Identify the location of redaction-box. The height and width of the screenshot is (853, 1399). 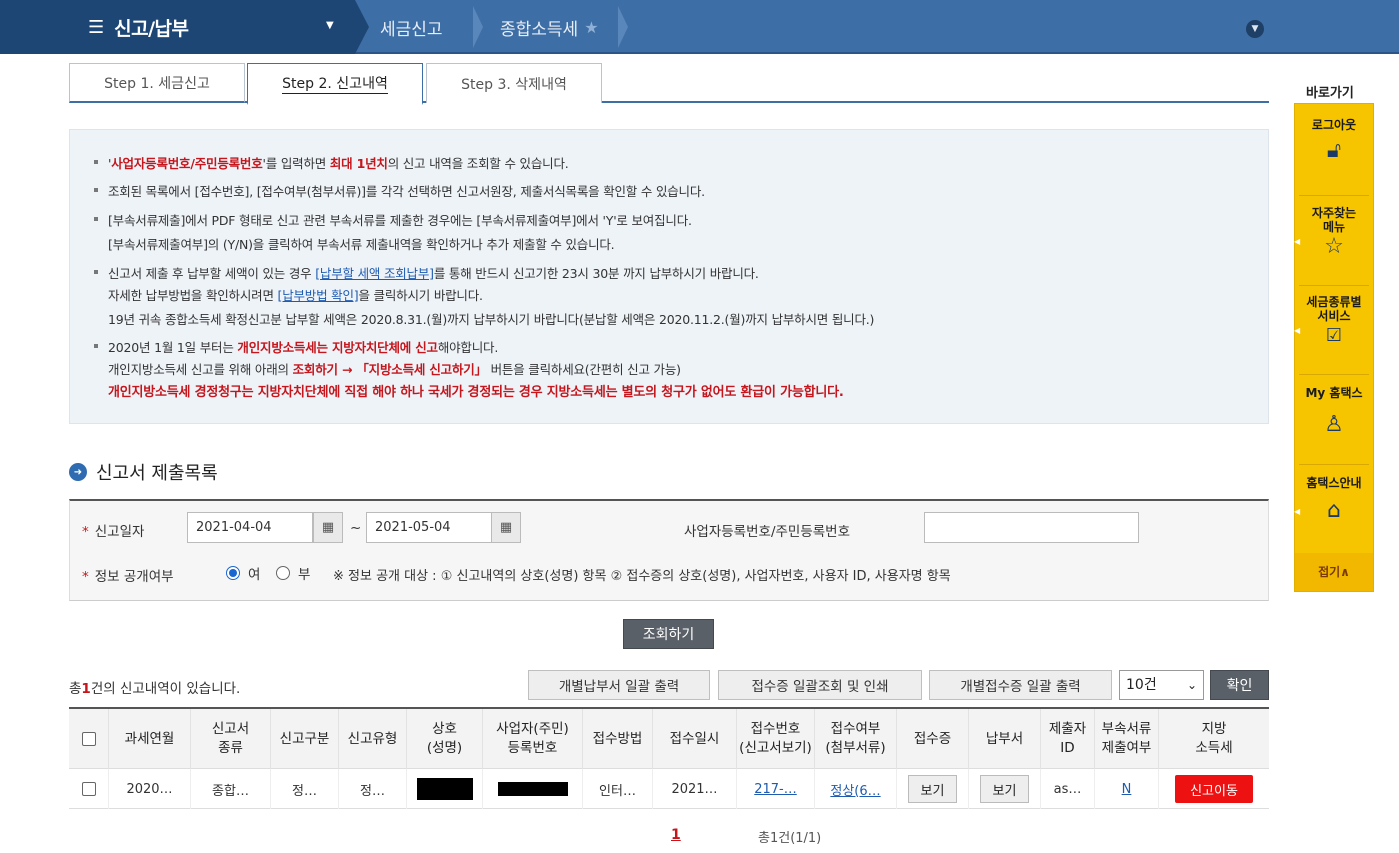
(444, 789).